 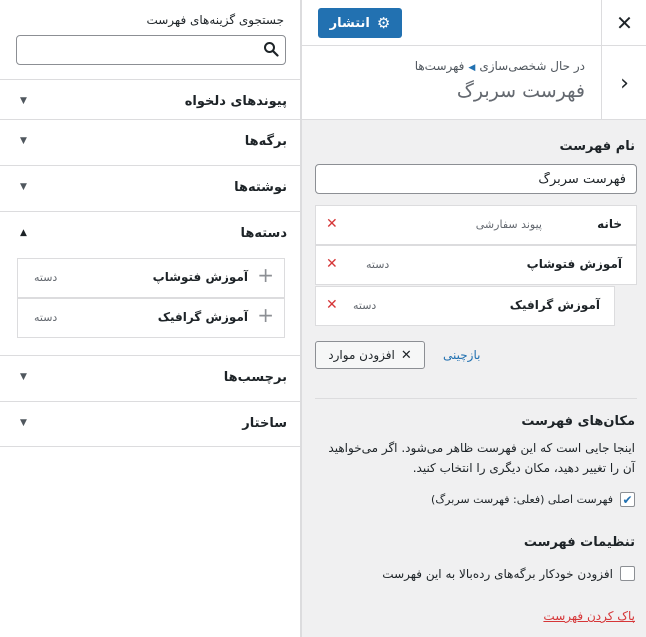 I want to click on publish-label: انتشار, so click(x=349, y=23).